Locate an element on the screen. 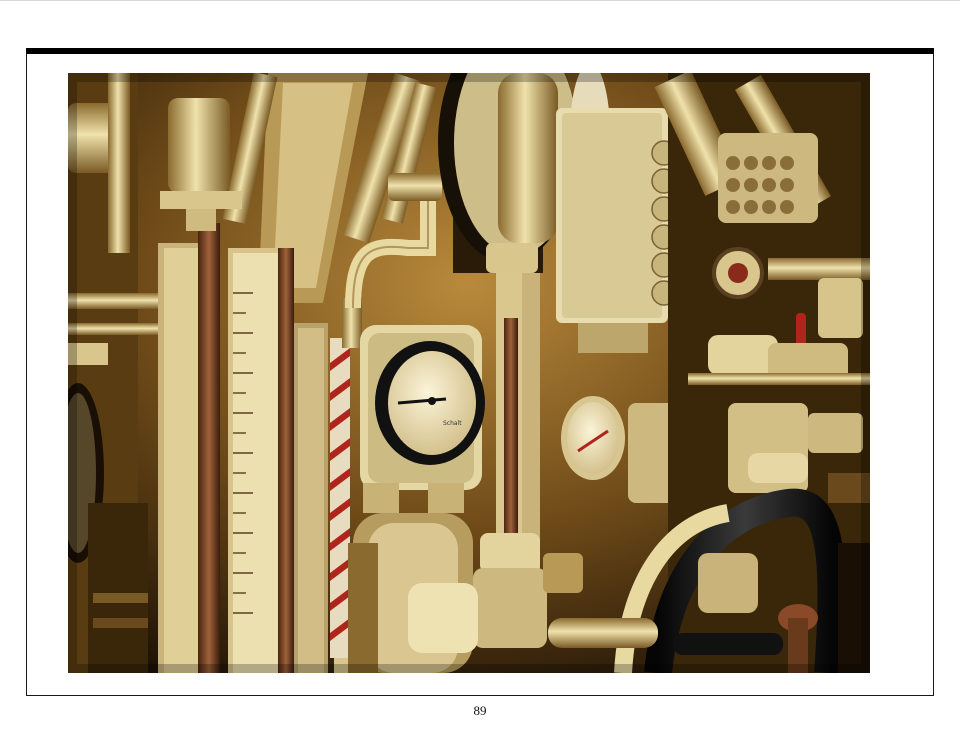  round-gauge: Schalt is located at coordinates (422, 419).